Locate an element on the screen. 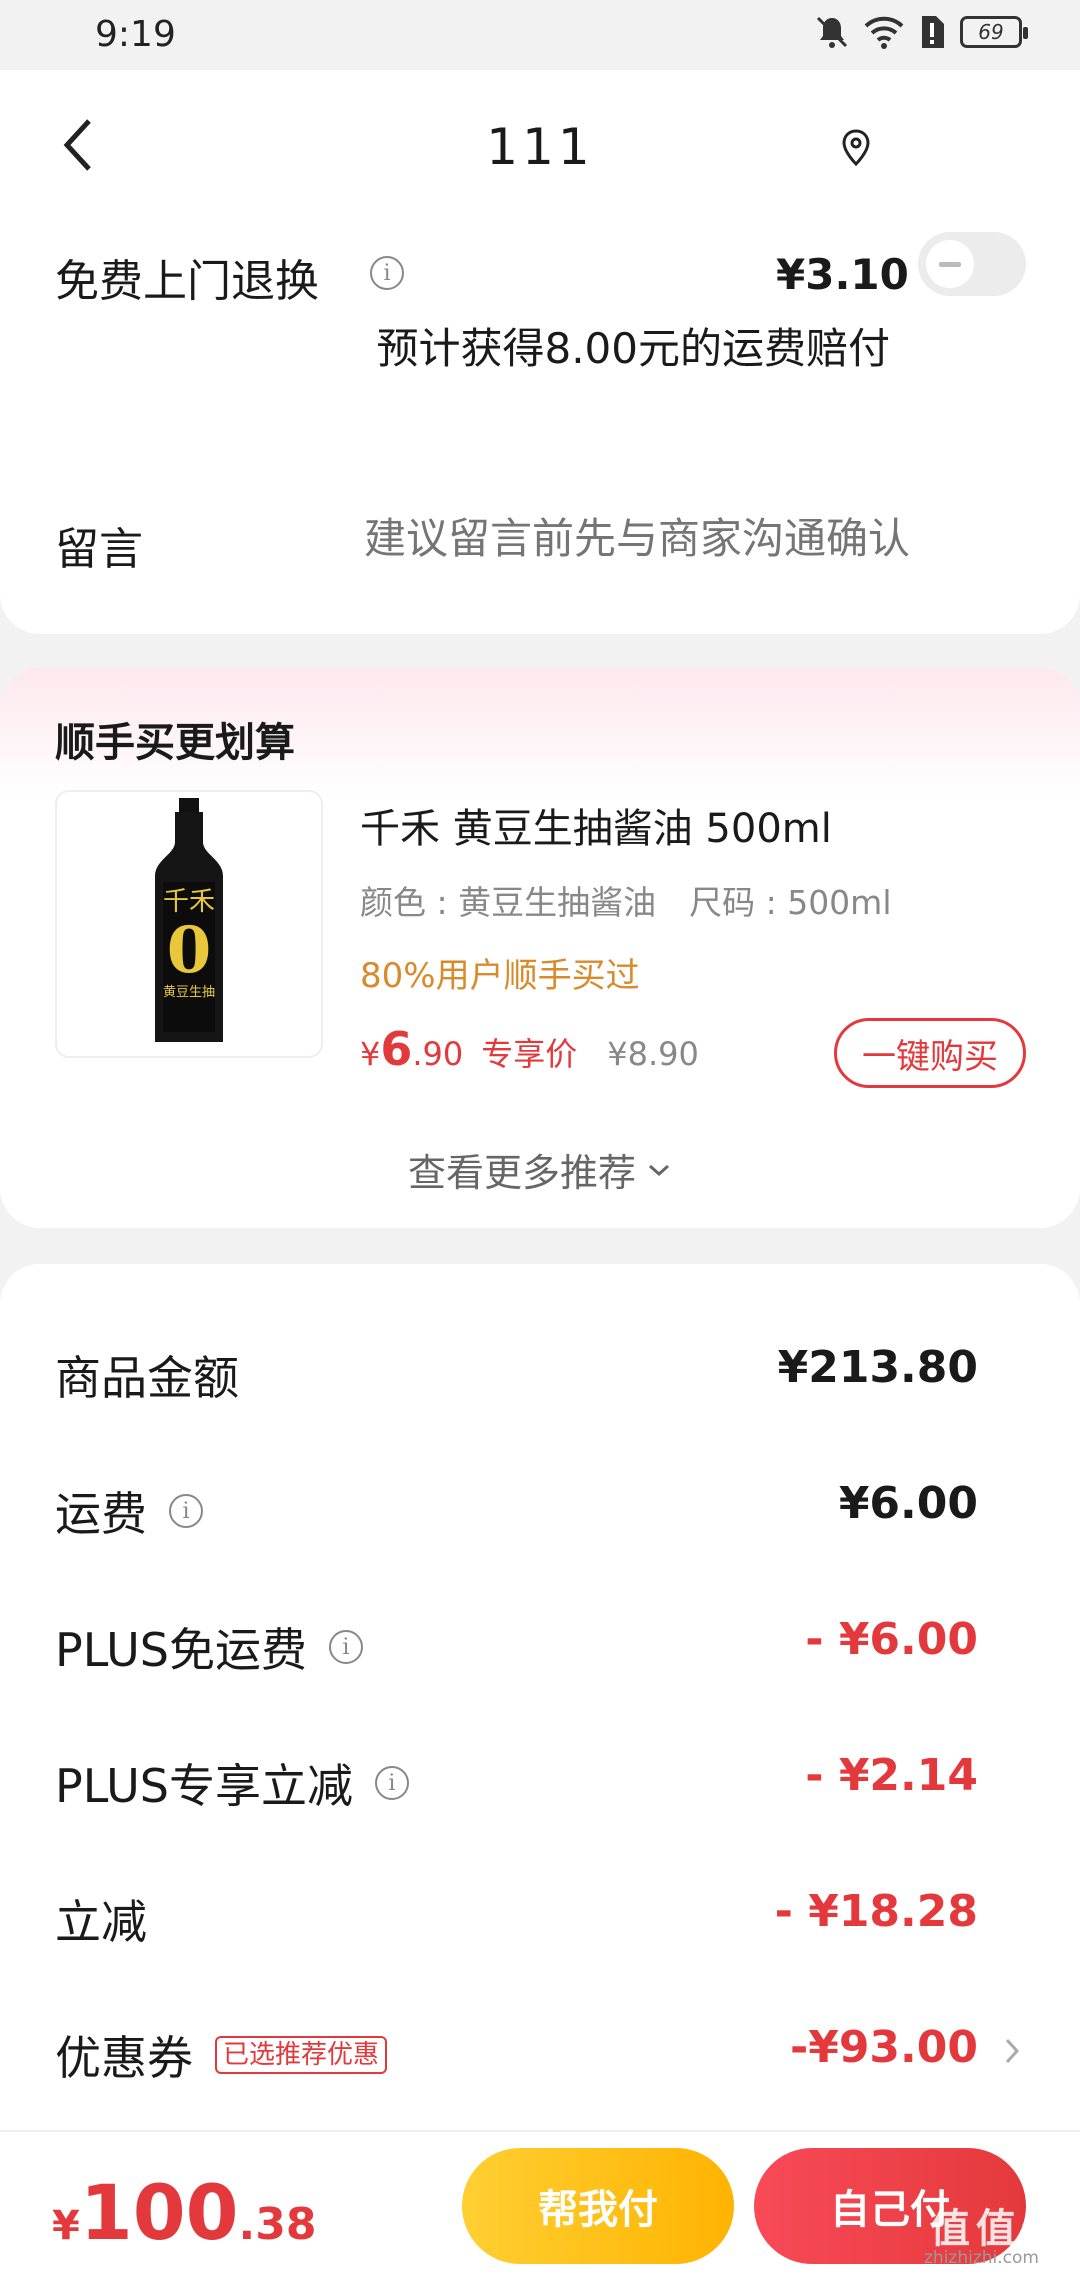 The height and width of the screenshot is (2280, 1080). status-icons: 69 is located at coordinates (921, 32).